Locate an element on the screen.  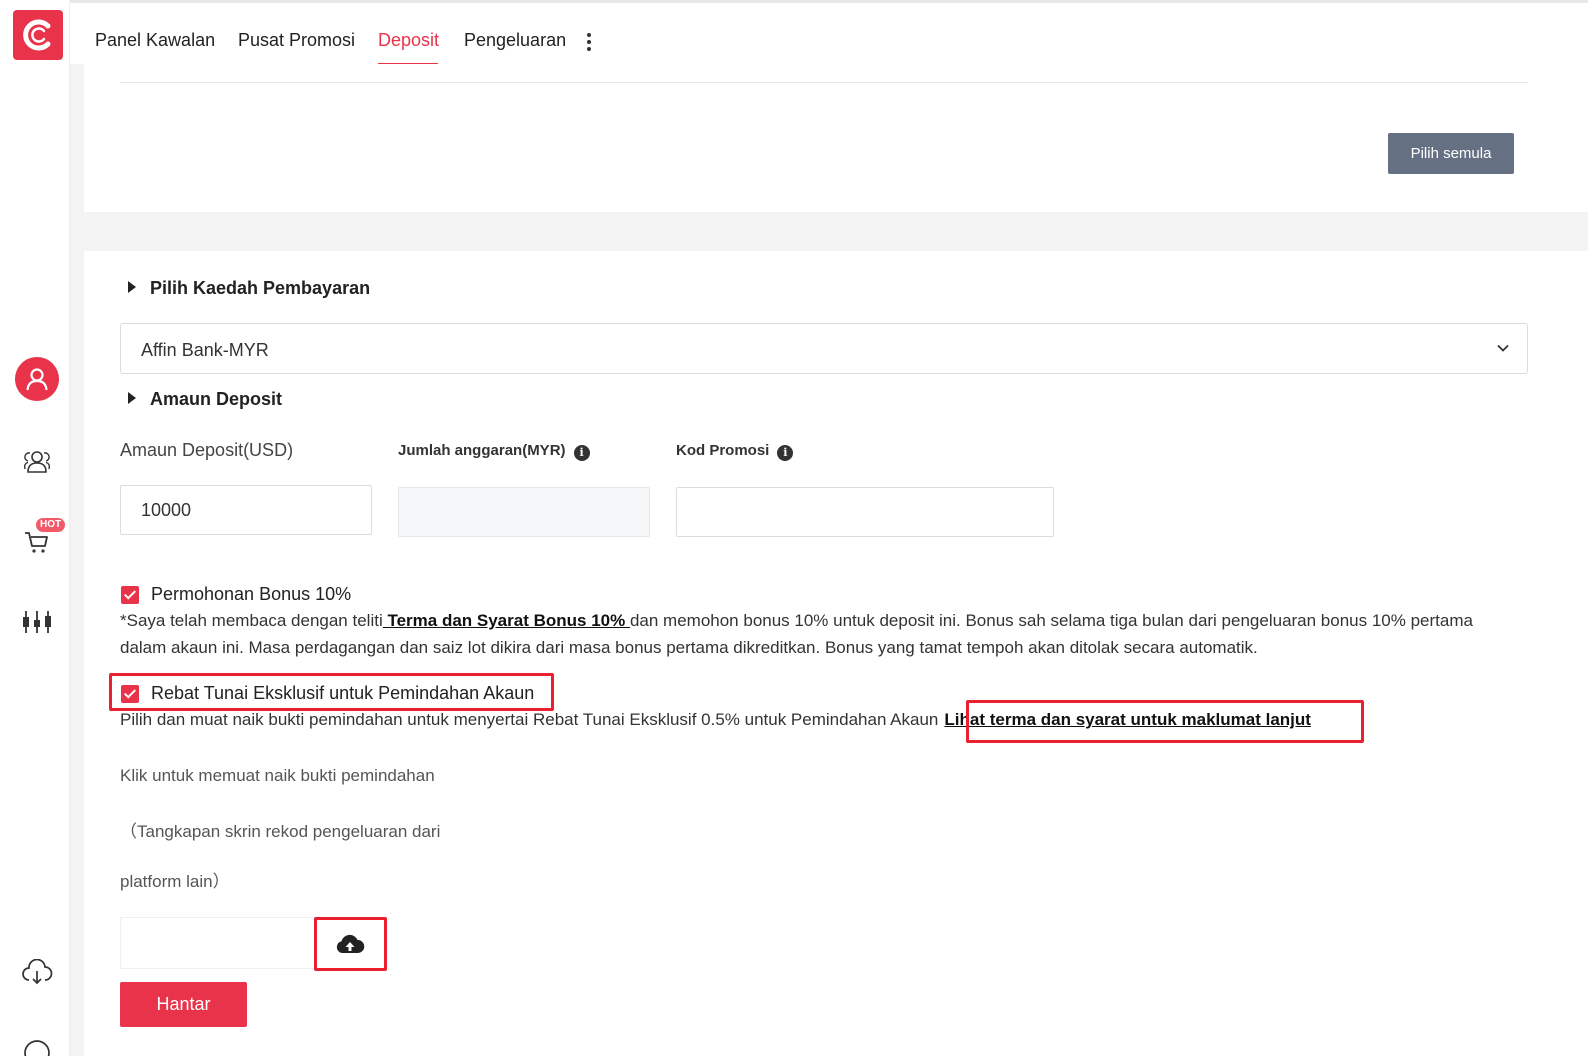
account-avatar is located at coordinates (37, 379).